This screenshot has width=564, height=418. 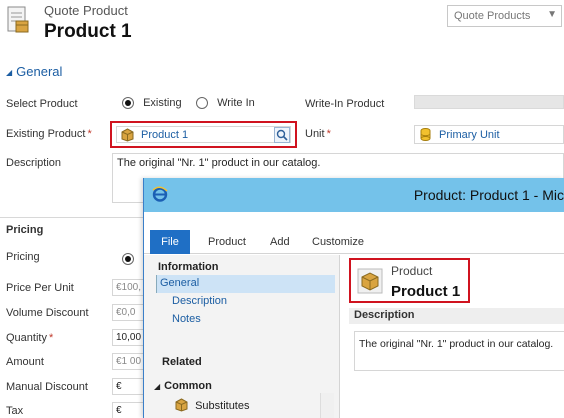 What do you see at coordinates (227, 242) in the screenshot?
I see `ribbon-tab-product: Product` at bounding box center [227, 242].